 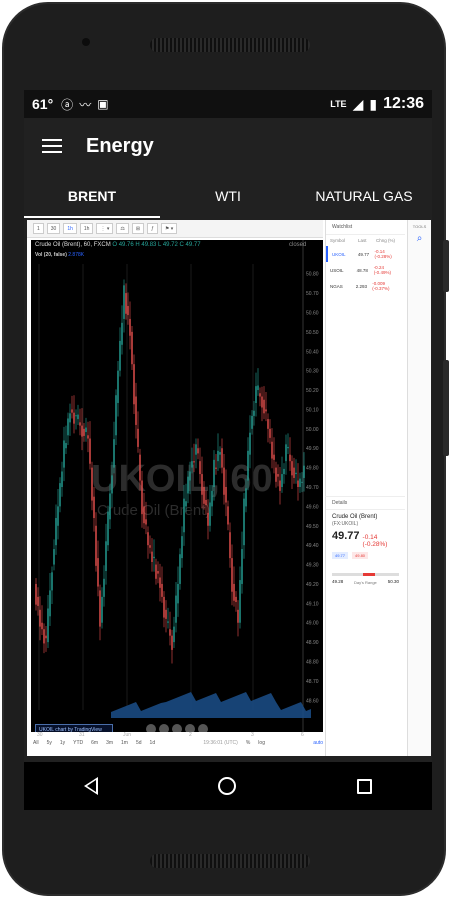 What do you see at coordinates (105, 228) in the screenshot?
I see `interval-menu-button: ⋮ ▾` at bounding box center [105, 228].